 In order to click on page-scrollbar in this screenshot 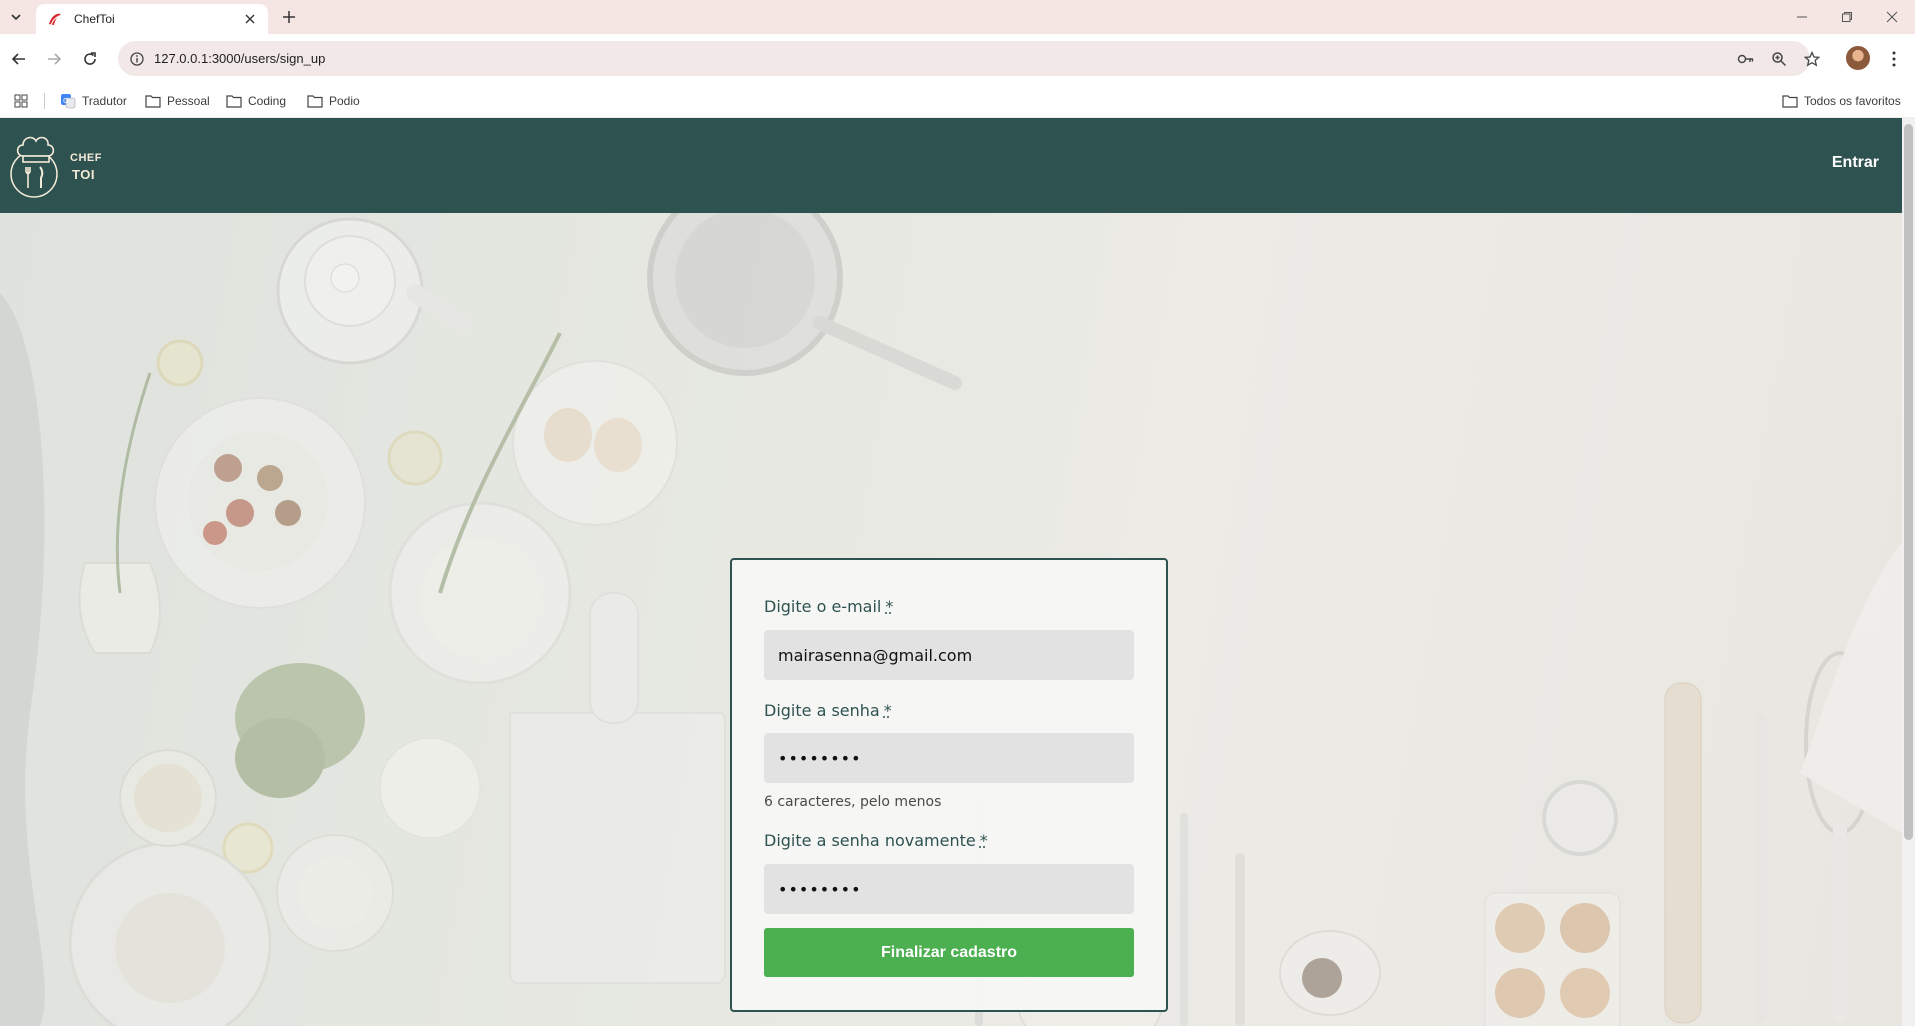, I will do `click(1908, 572)`.